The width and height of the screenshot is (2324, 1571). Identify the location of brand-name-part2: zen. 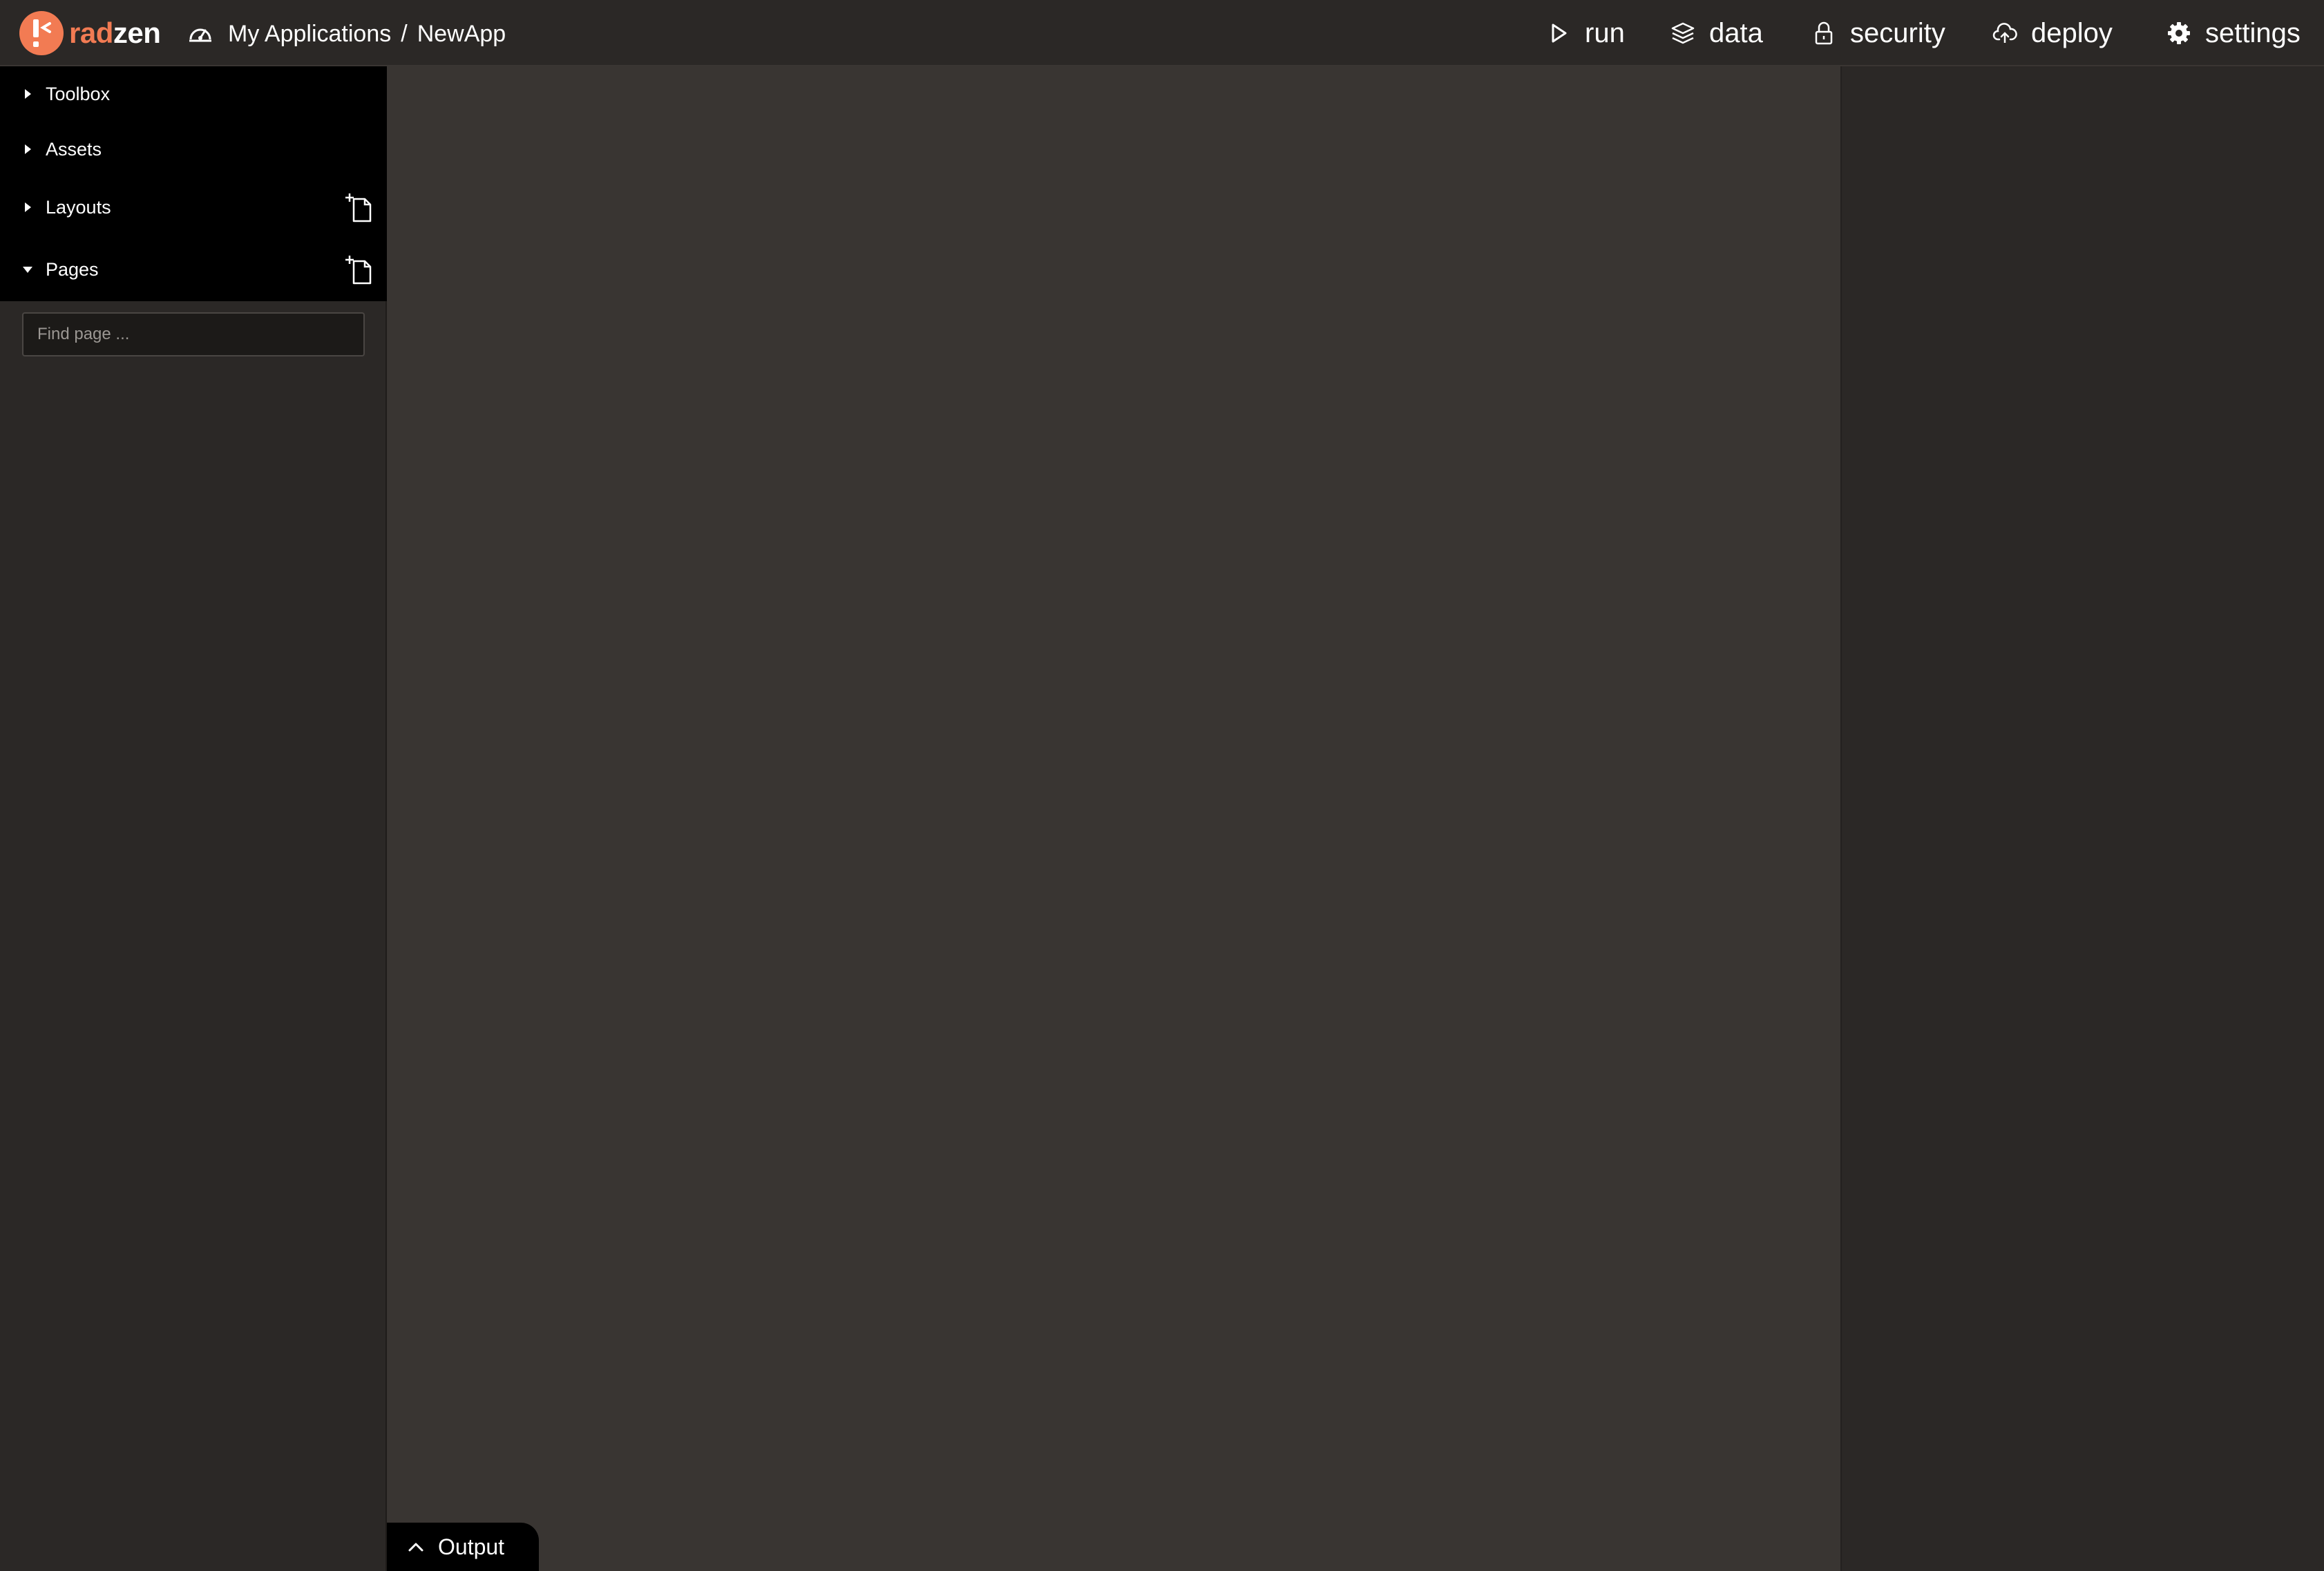
(137, 33).